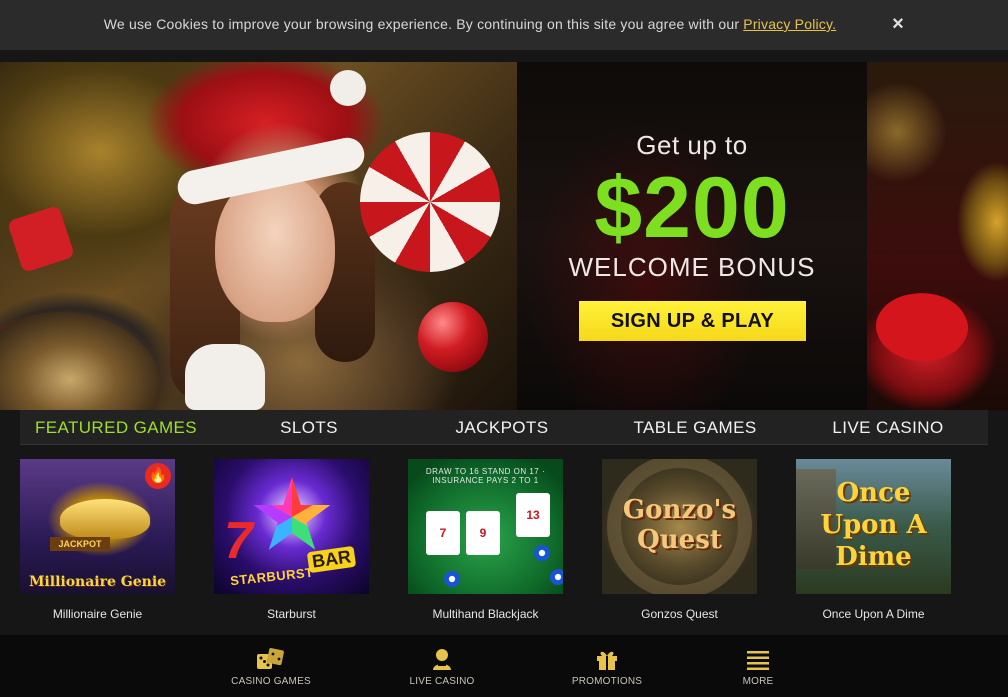 Image resolution: width=1008 pixels, height=697 pixels. Describe the element at coordinates (937, 236) in the screenshot. I see `hero-image-gifts` at that location.